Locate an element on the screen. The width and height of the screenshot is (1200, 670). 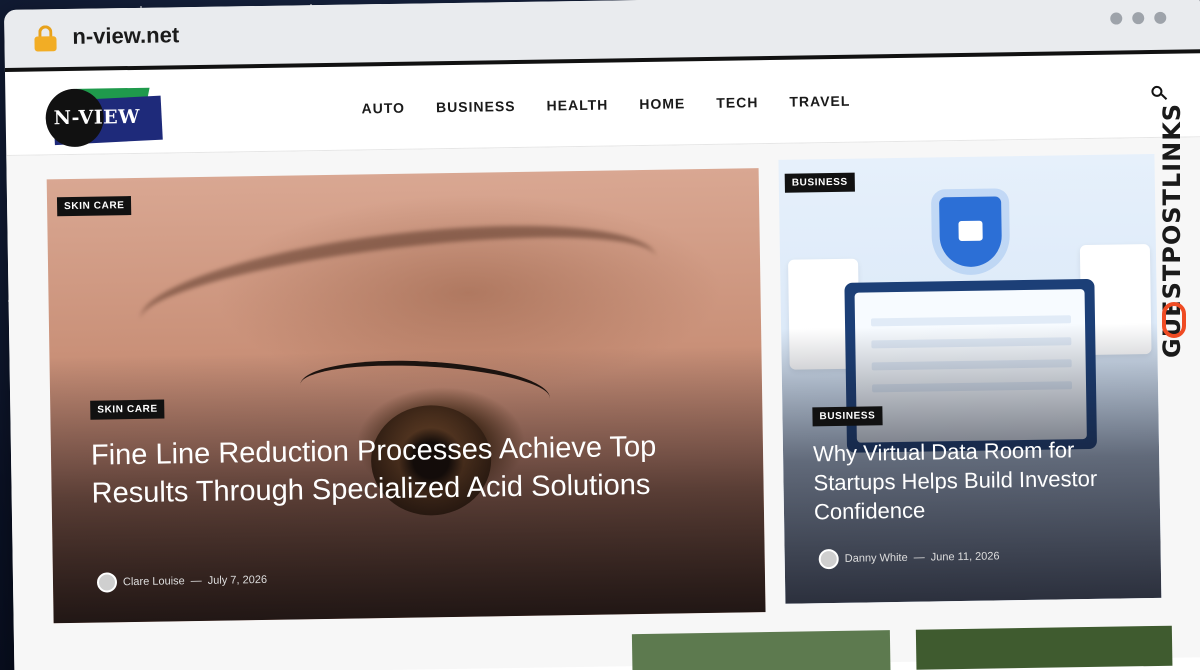
author-name: Clare Louise is located at coordinates (154, 581).